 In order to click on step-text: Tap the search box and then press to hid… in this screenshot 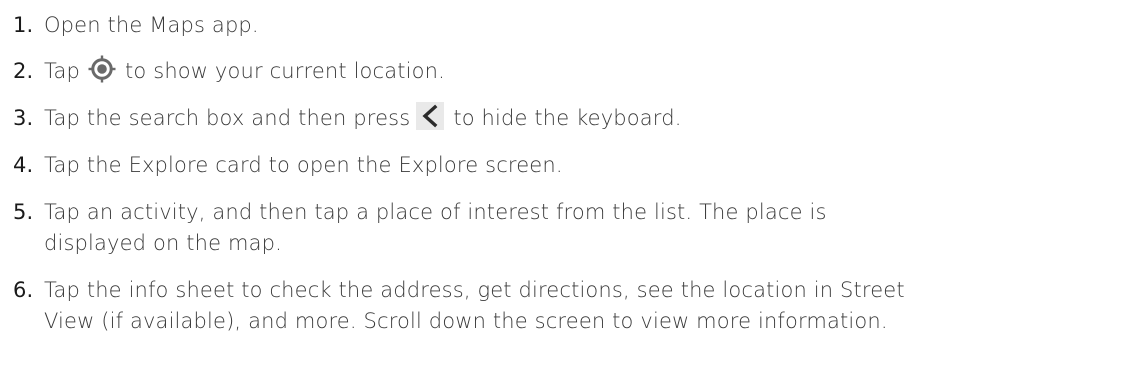, I will do `click(581, 118)`.